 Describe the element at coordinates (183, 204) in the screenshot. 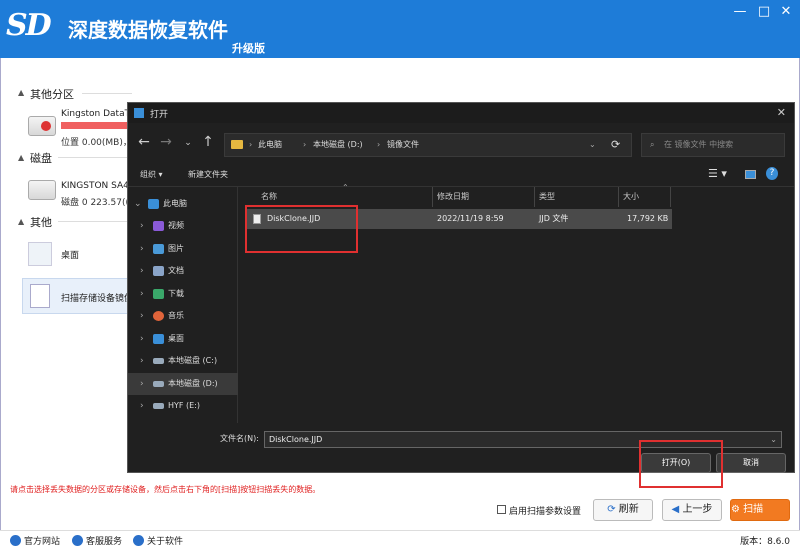

I see `nav-this-pc: ⌄ 此电脑` at that location.